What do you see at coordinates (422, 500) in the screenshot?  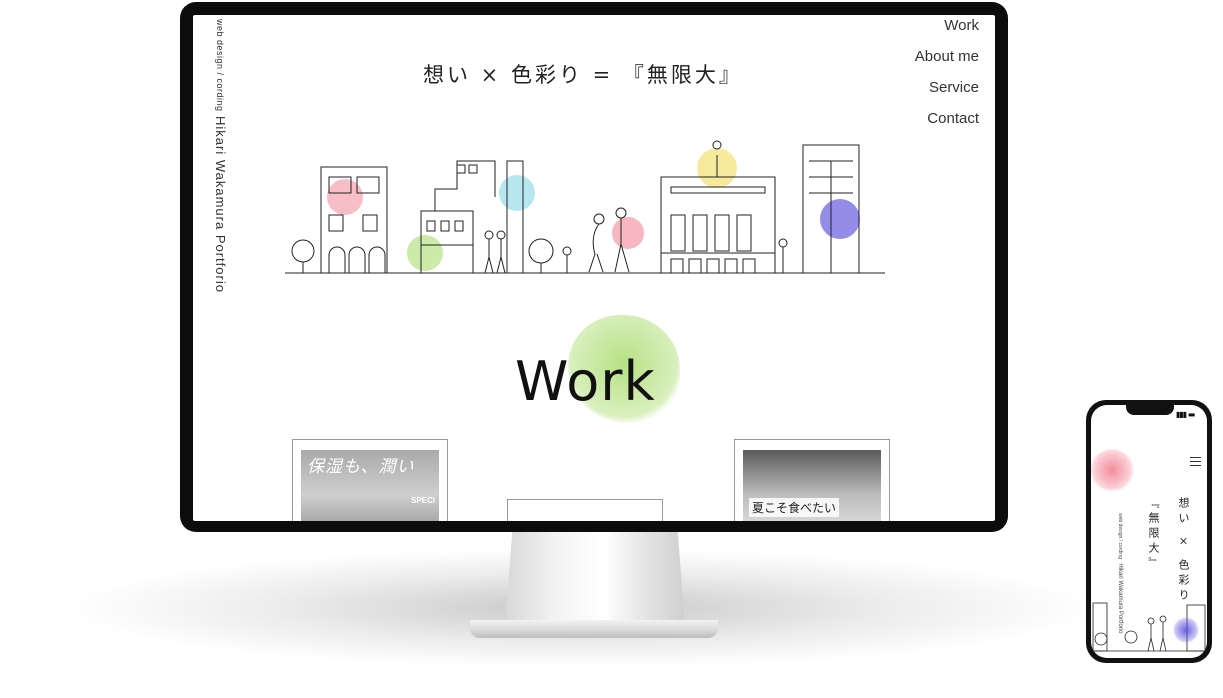 I see `work-card-badge: SPECI` at bounding box center [422, 500].